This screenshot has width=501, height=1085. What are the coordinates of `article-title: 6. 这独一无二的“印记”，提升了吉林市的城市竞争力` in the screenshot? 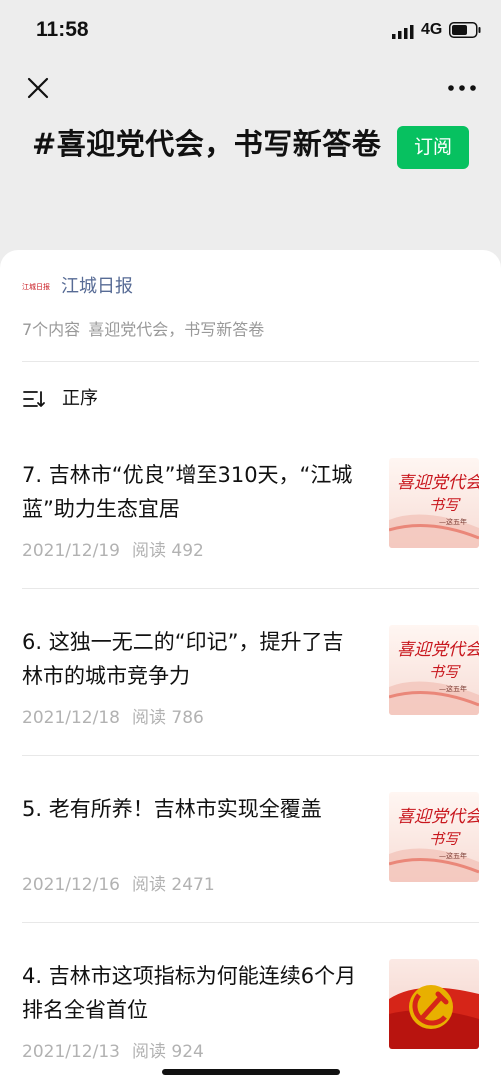 It's located at (183, 659).